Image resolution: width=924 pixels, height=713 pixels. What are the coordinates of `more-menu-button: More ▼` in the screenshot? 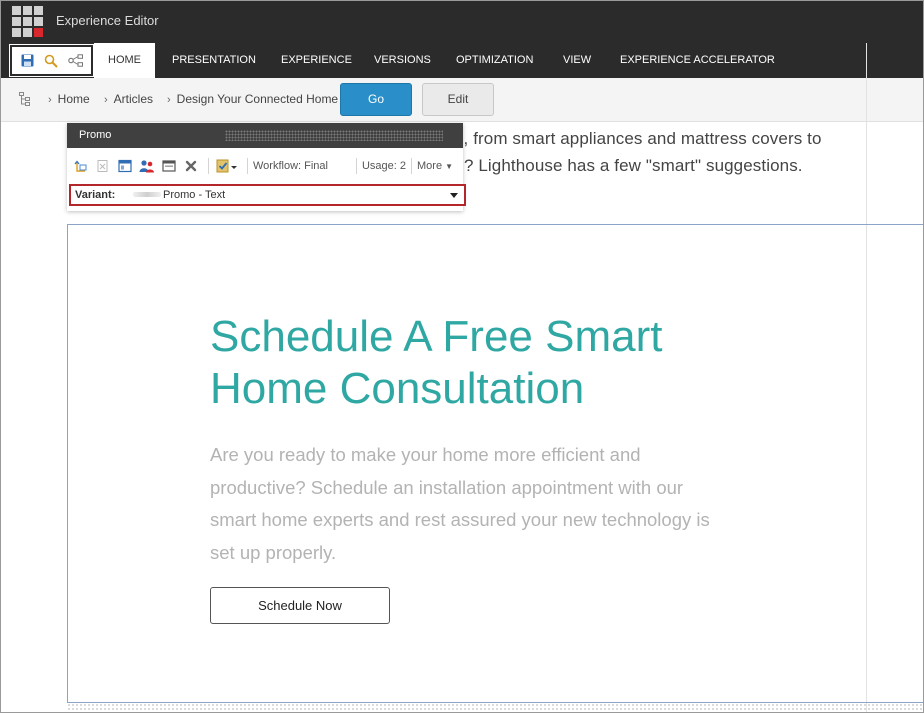 It's located at (435, 166).